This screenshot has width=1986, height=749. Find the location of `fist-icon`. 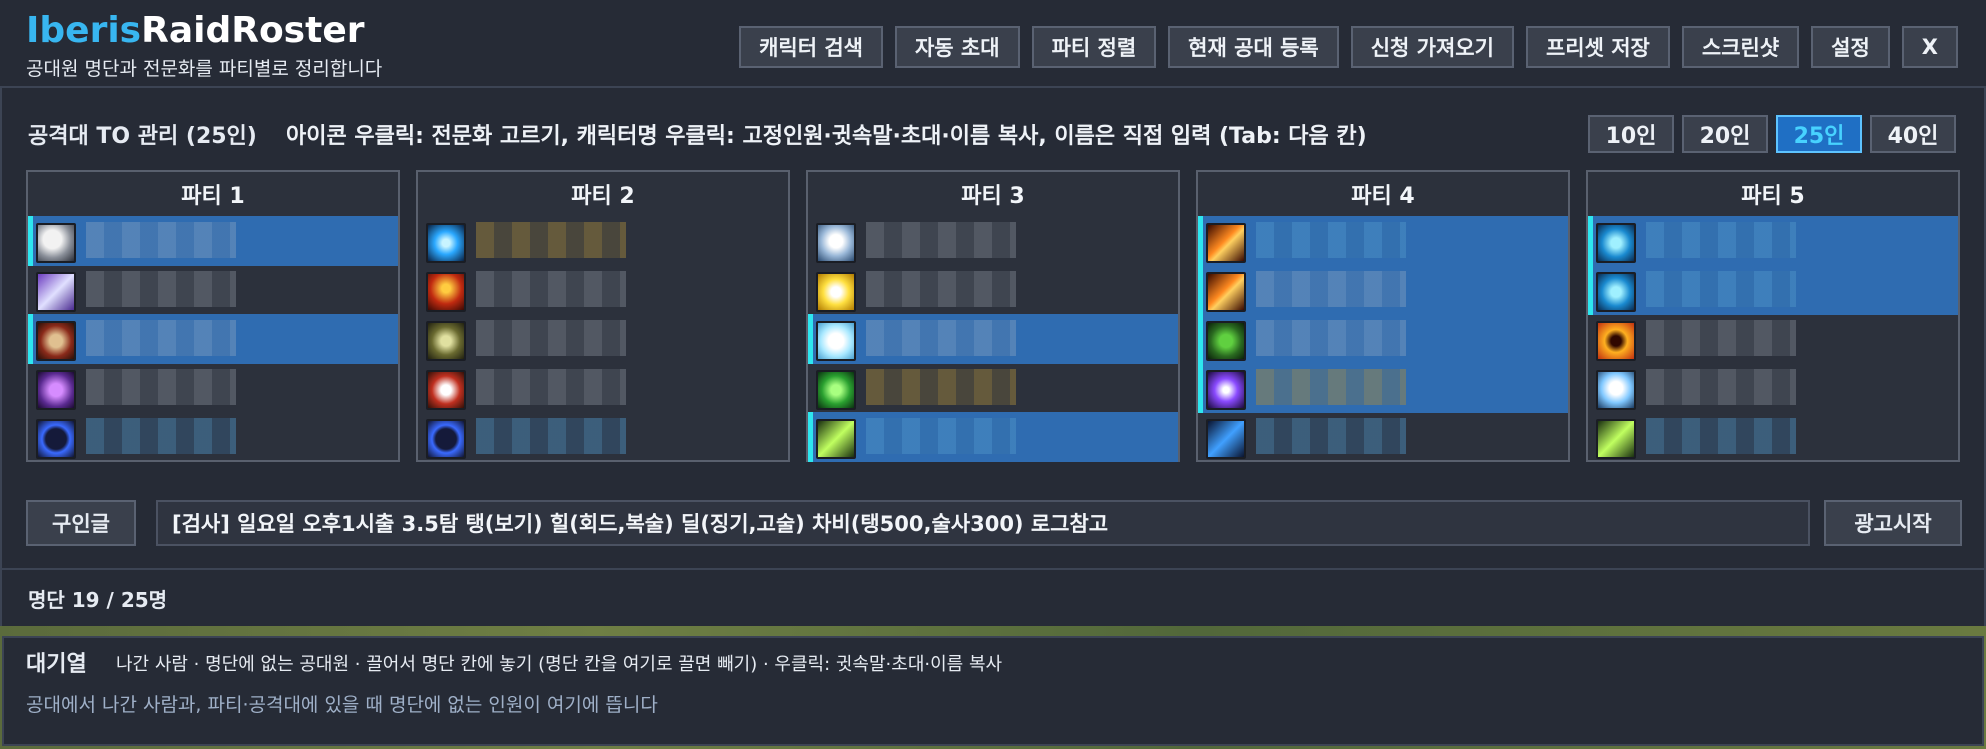

fist-icon is located at coordinates (446, 390).